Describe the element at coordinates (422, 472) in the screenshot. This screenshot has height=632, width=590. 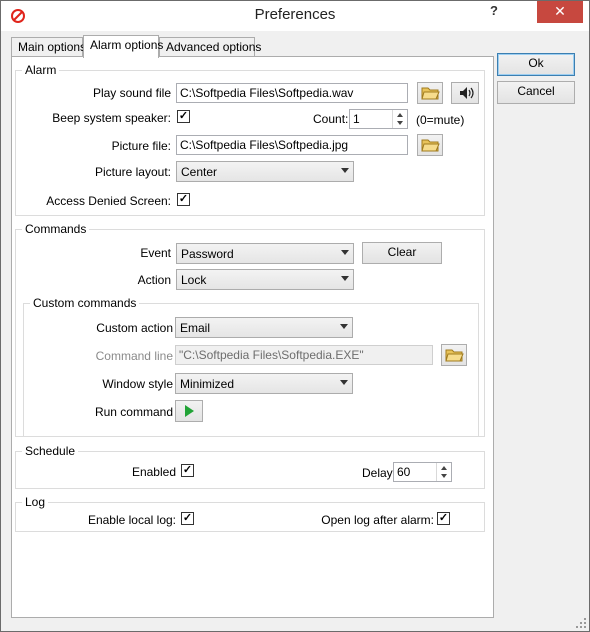
I see `delay-spinner: 60` at that location.